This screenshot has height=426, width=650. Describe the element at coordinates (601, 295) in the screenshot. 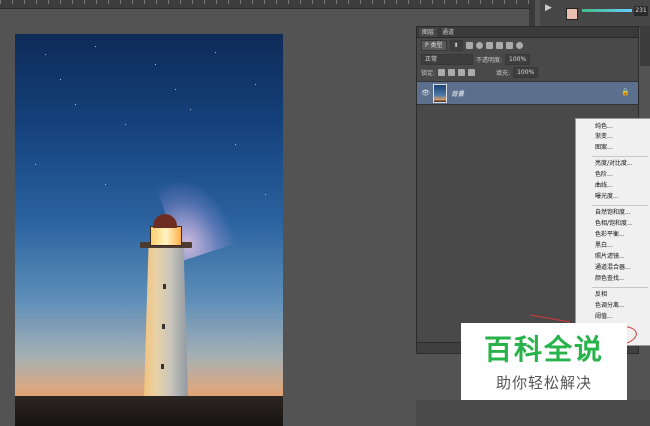

I see `menu-item-invert: 反相` at that location.